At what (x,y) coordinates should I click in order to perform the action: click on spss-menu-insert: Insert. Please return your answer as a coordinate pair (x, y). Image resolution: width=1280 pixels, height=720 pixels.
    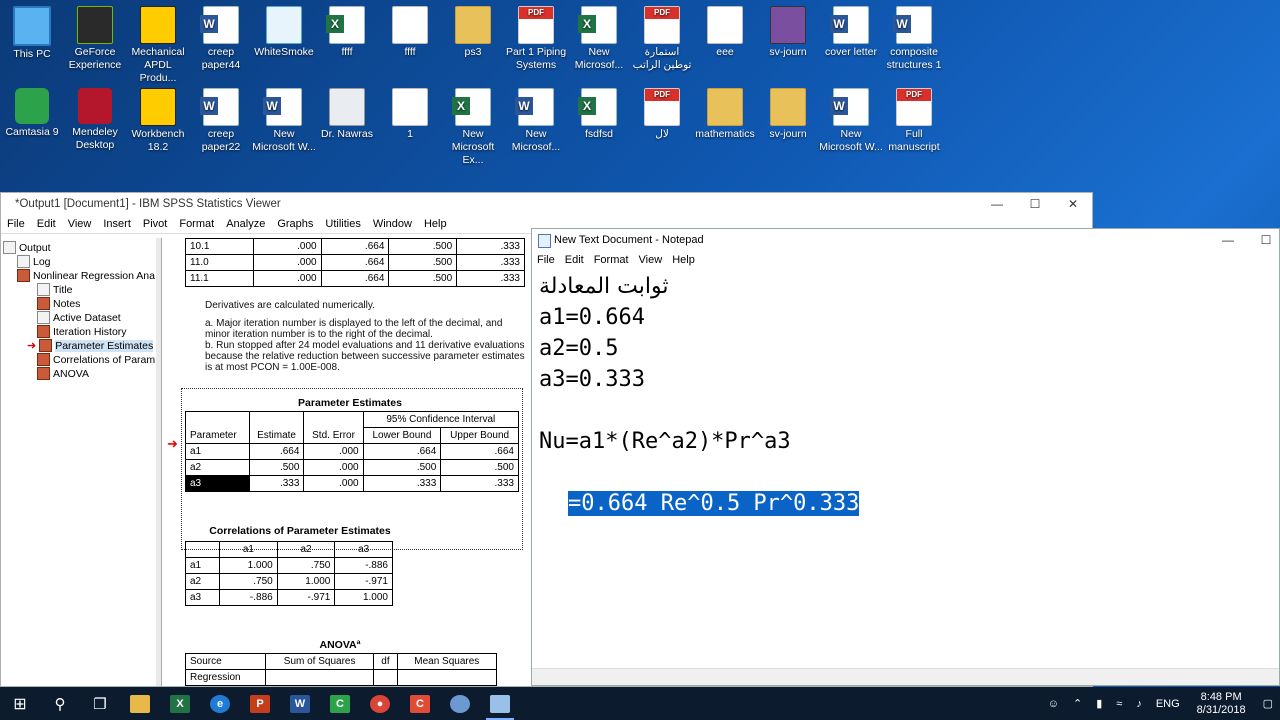
    Looking at the image, I should click on (117, 224).